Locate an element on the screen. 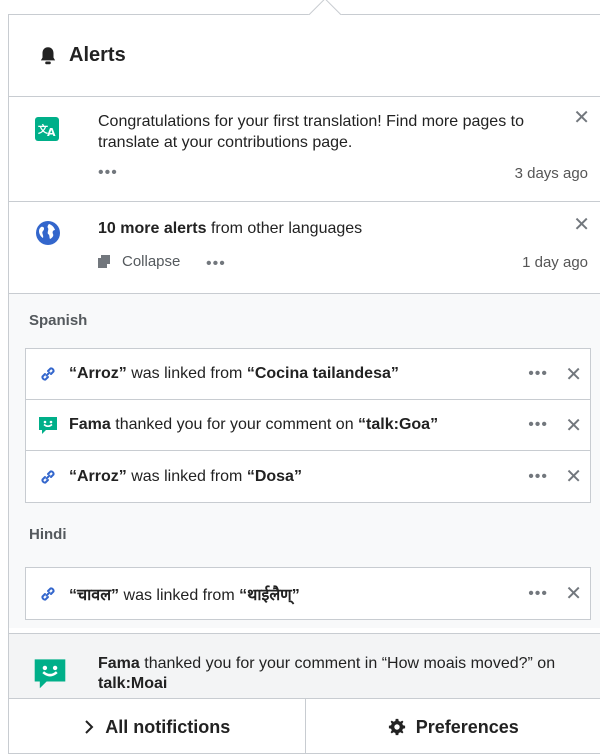 The width and height of the screenshot is (600, 754). collapse-icon is located at coordinates (104, 261).